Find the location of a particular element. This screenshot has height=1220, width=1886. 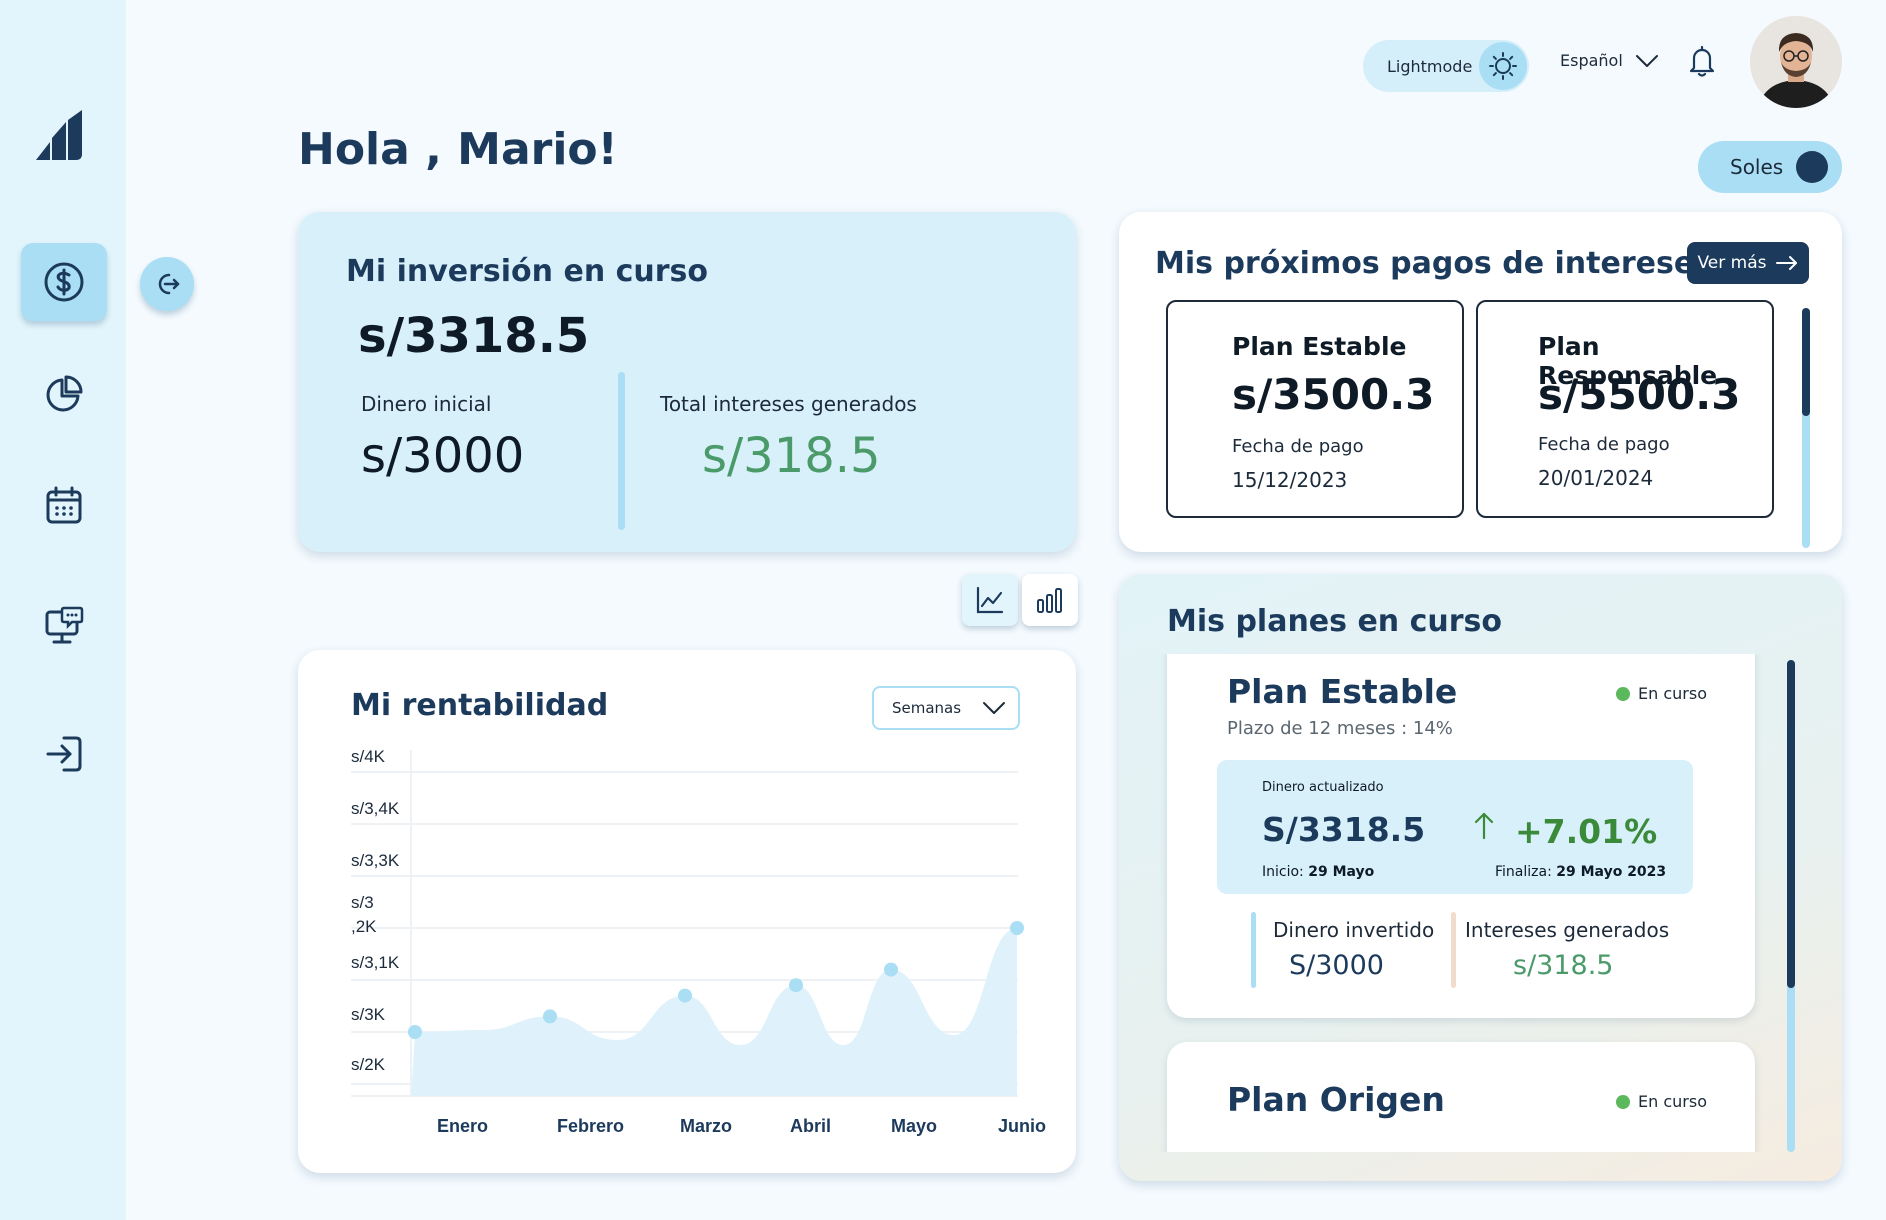

theme-toggle: Lightmode is located at coordinates (1446, 66).